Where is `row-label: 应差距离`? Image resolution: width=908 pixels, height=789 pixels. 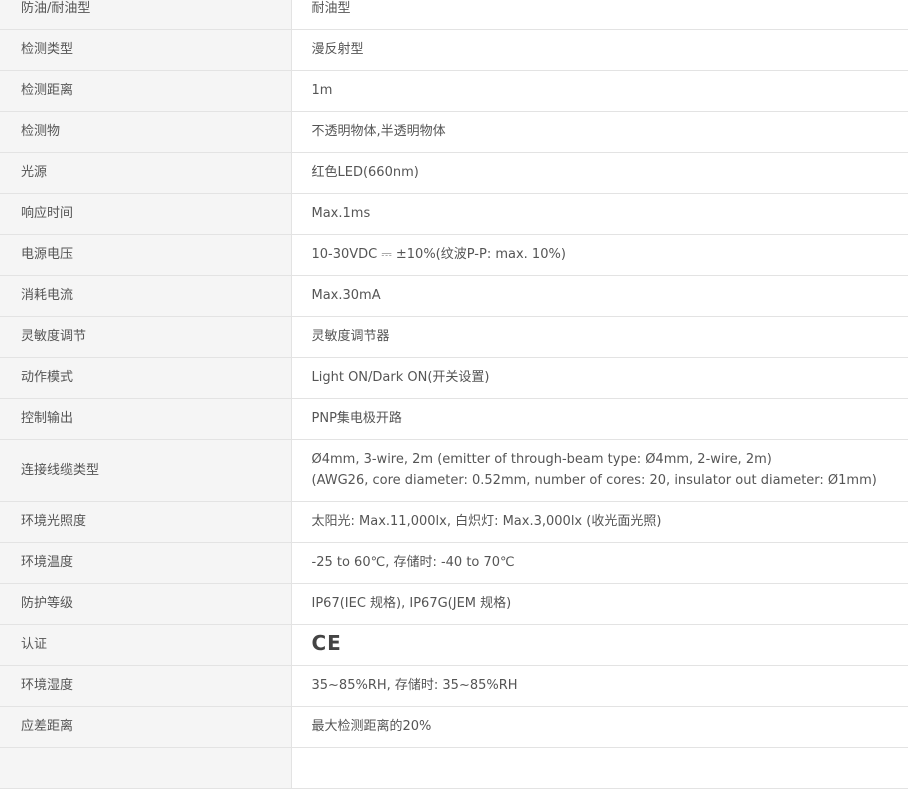 row-label: 应差距离 is located at coordinates (145, 726).